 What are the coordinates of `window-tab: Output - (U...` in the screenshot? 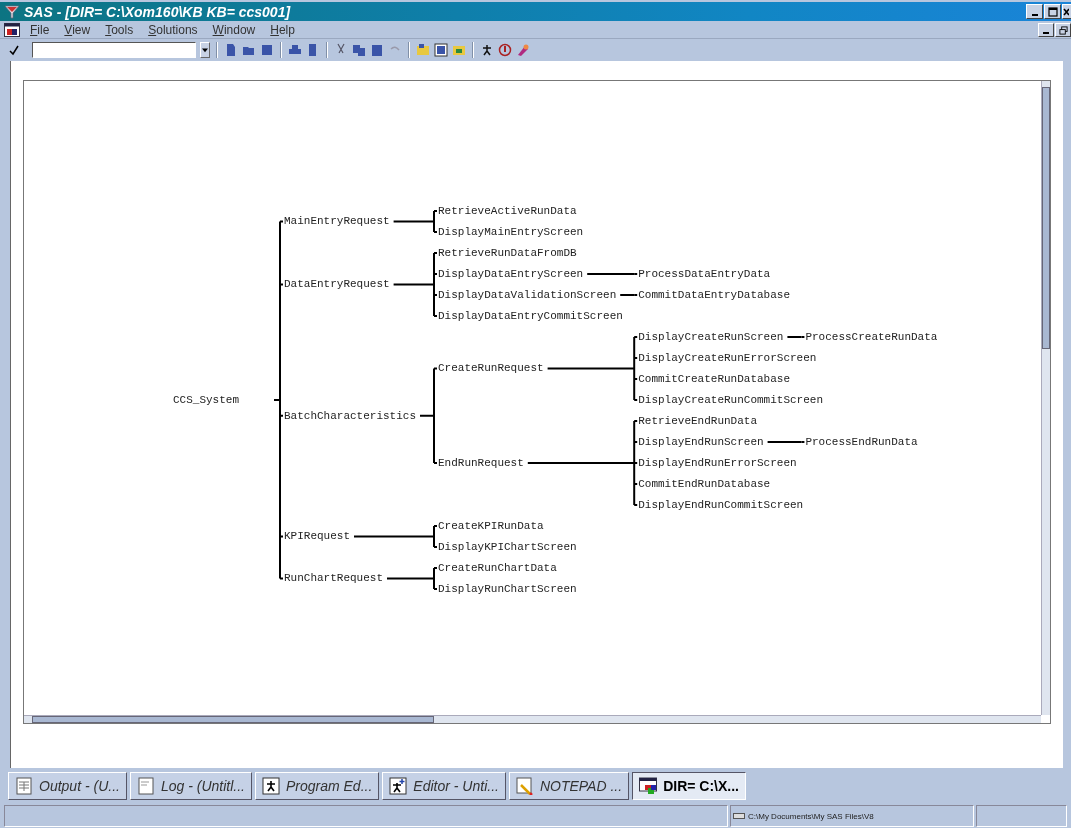 It's located at (67, 786).